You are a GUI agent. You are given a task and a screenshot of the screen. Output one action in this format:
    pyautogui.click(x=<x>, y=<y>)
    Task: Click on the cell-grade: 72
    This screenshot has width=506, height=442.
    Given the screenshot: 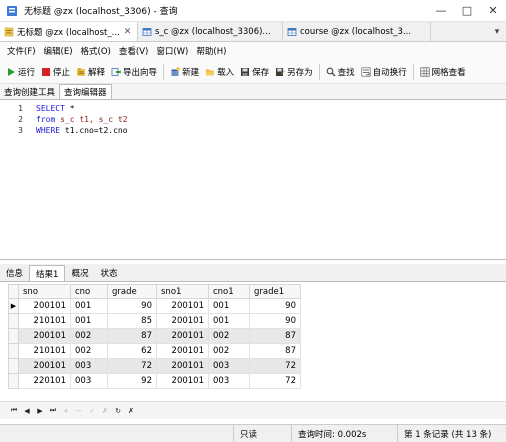 What is the action you would take?
    pyautogui.click(x=132, y=366)
    